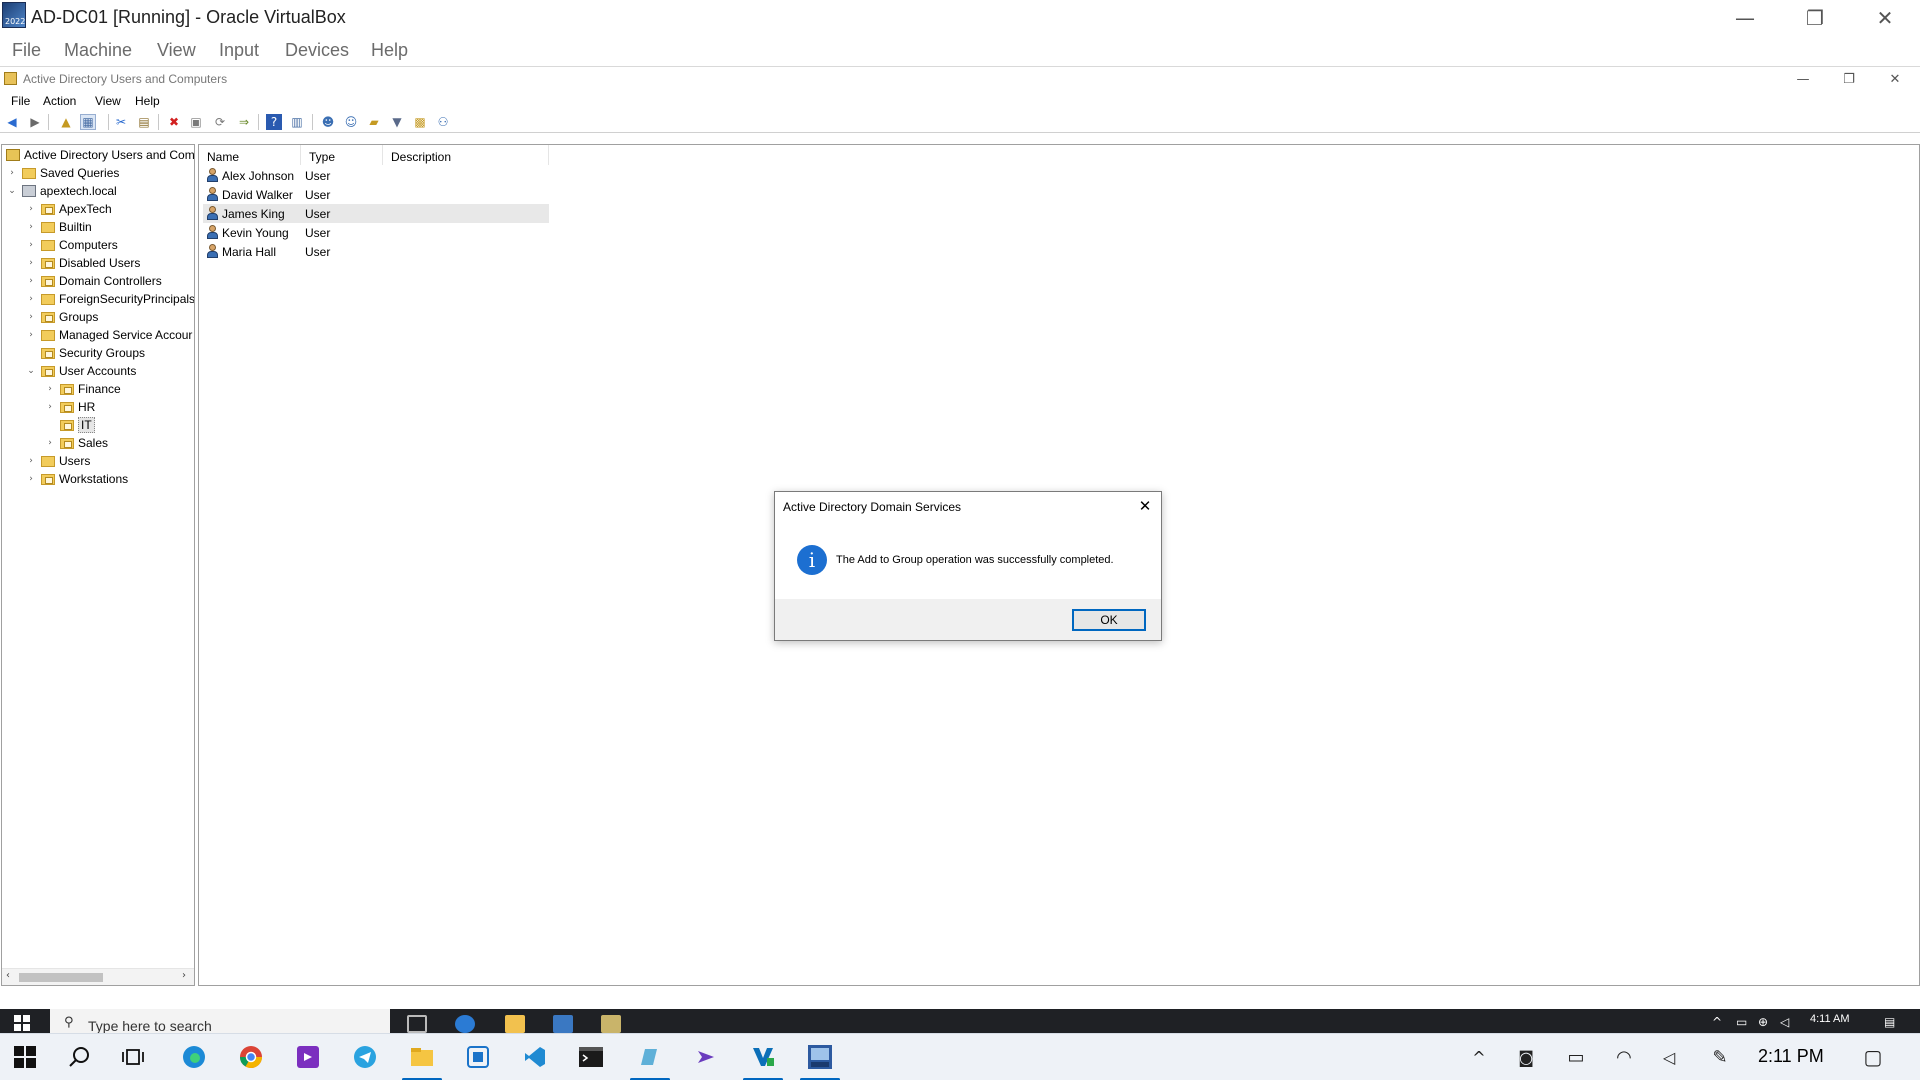  Describe the element at coordinates (12, 122) in the screenshot. I see `back-icon: ◀` at that location.